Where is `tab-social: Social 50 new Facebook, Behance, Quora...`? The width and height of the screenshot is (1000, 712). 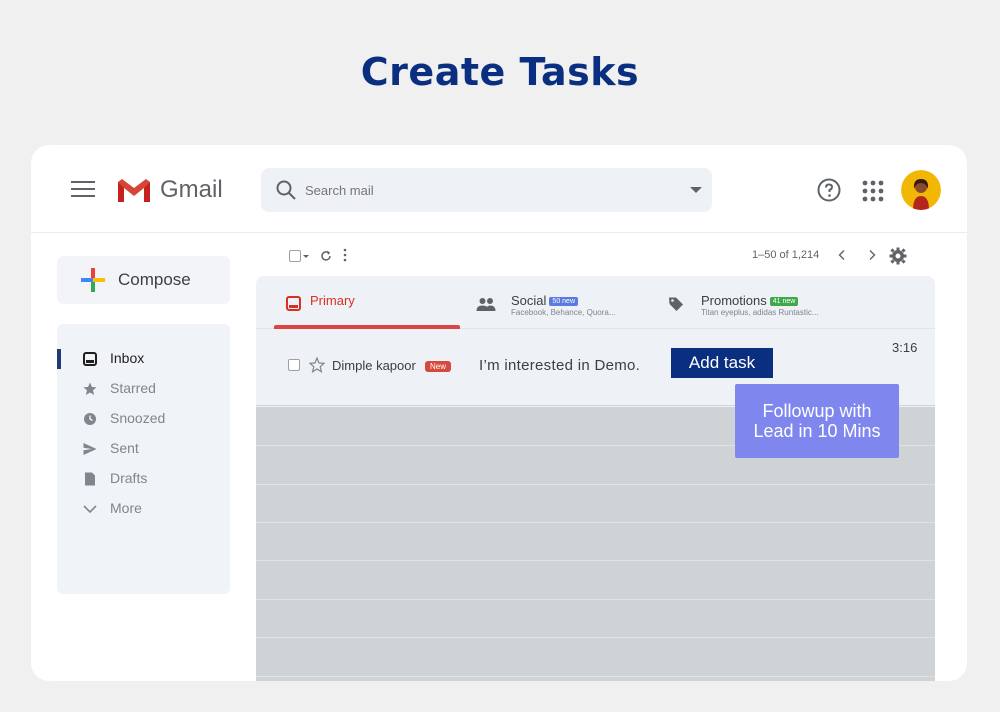 tab-social: Social 50 new Facebook, Behance, Quora... is located at coordinates (566, 302).